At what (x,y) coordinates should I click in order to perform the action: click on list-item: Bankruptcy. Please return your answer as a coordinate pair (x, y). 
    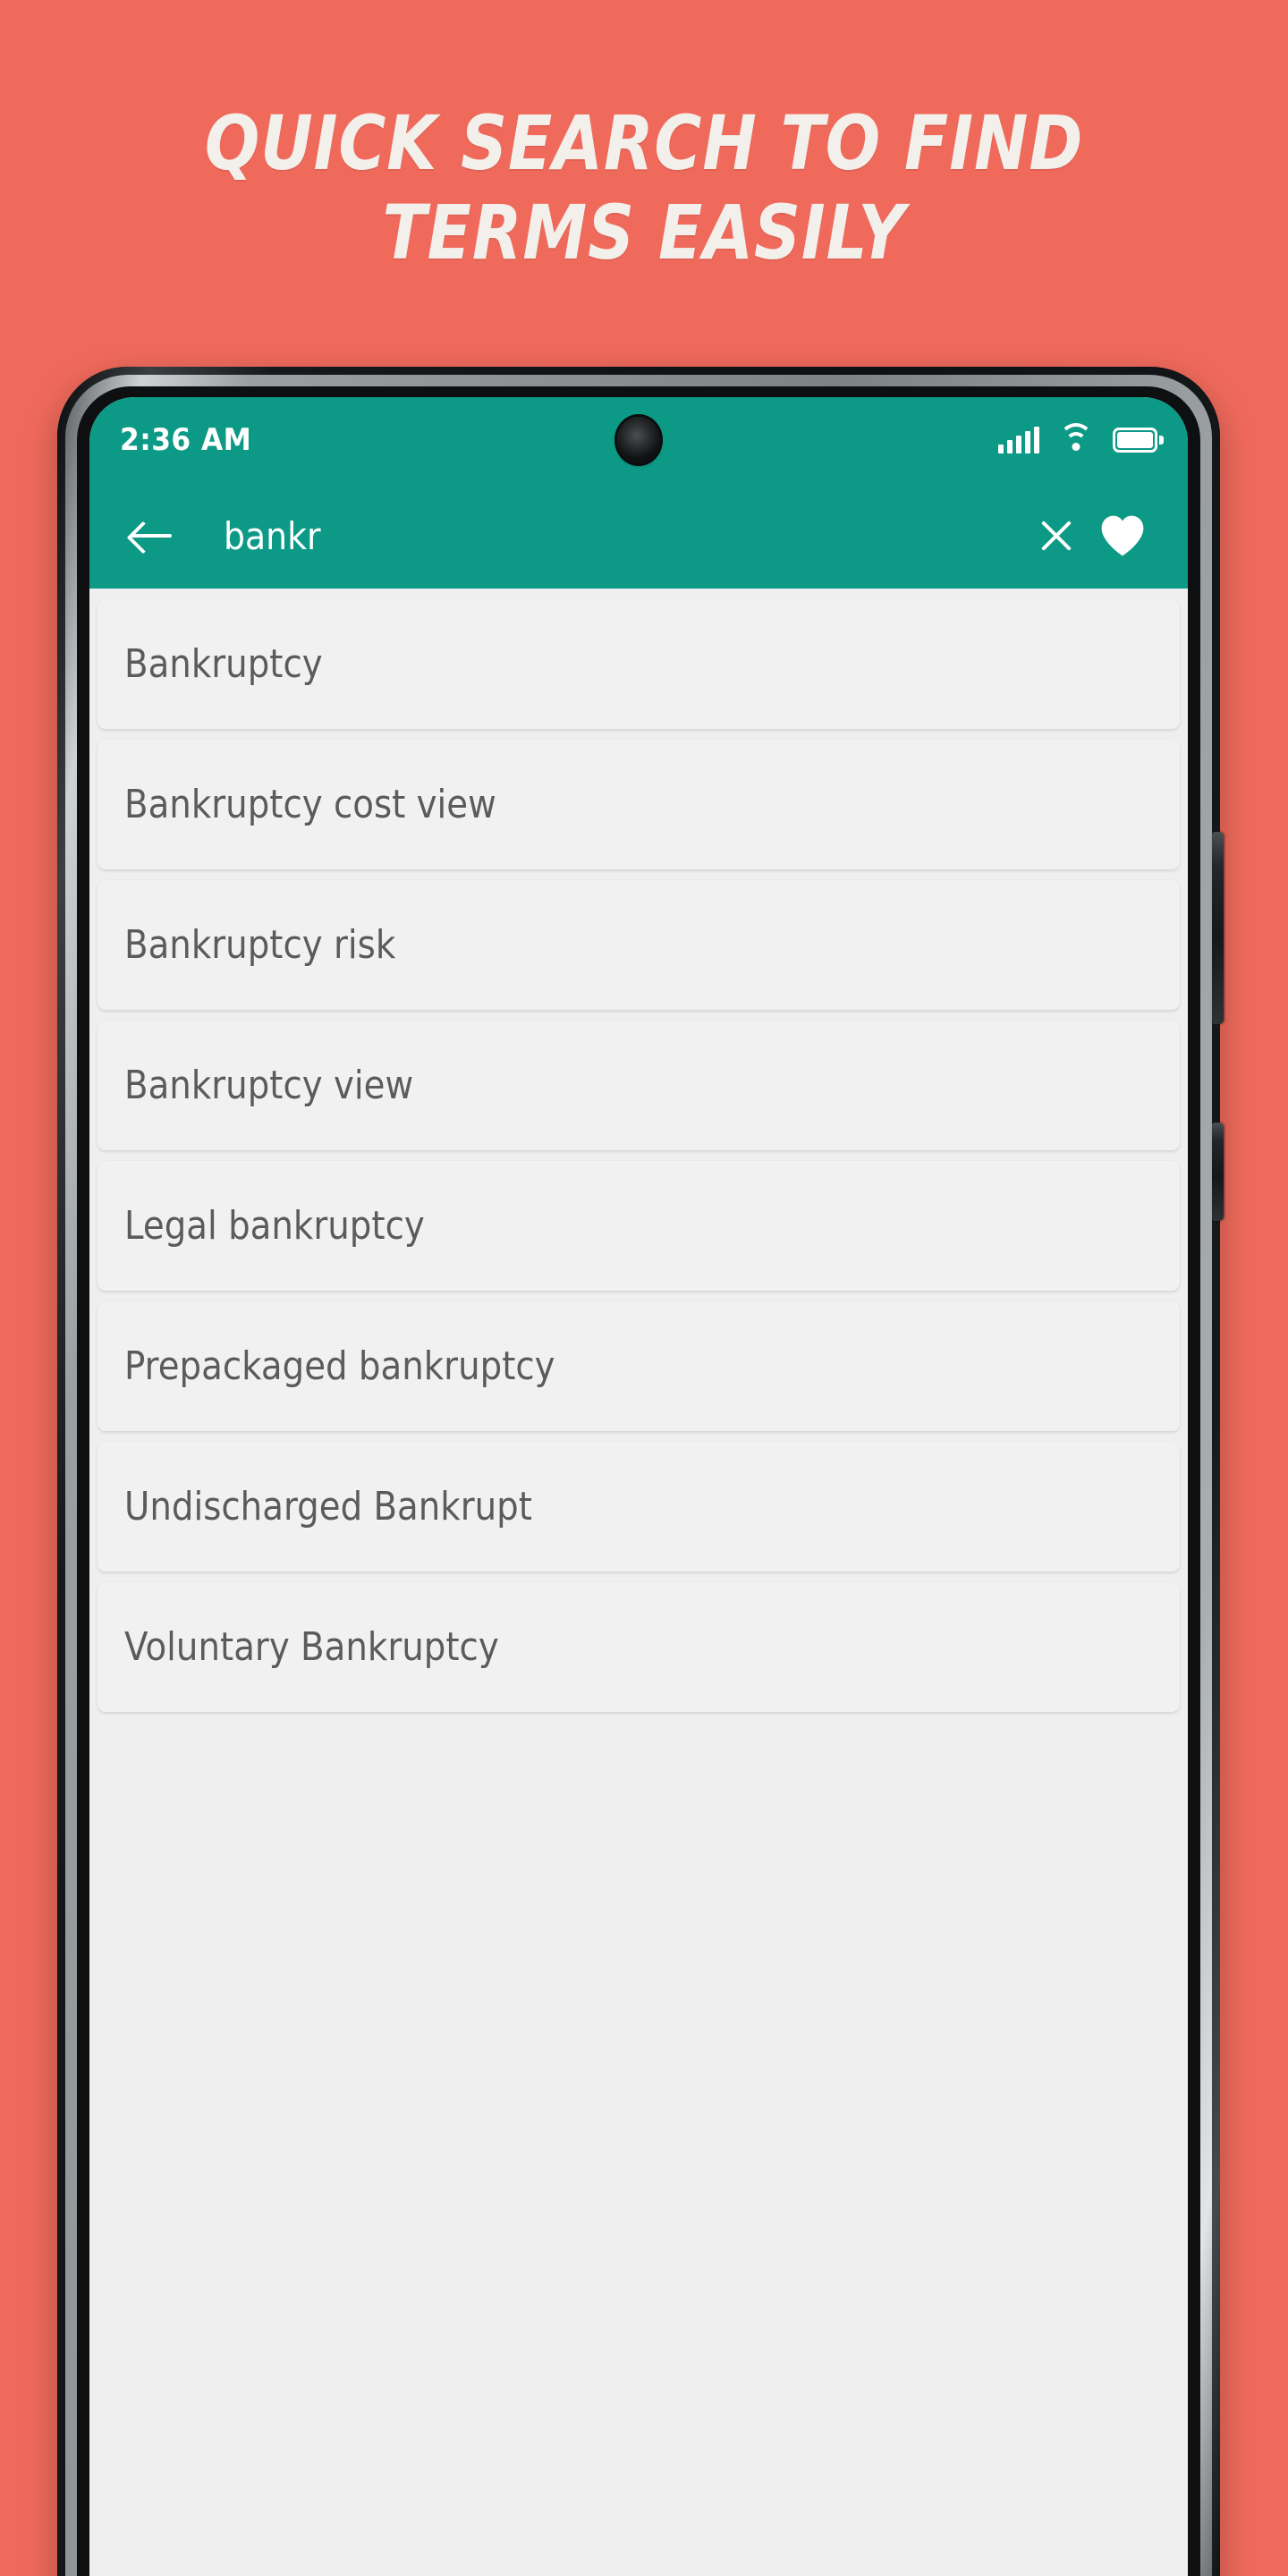
    Looking at the image, I should click on (638, 664).